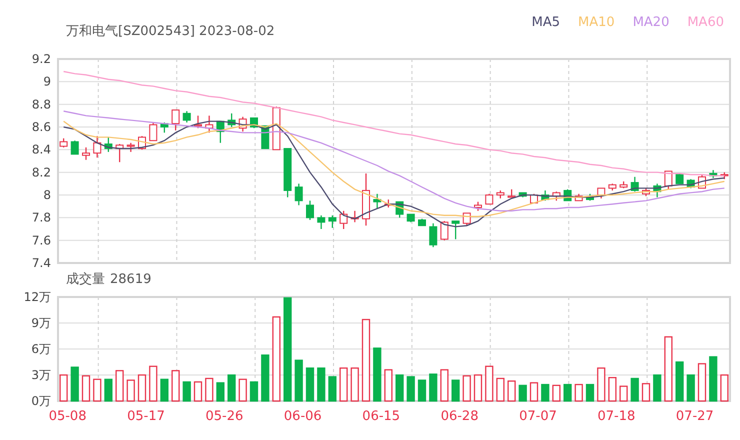  What do you see at coordinates (695, 416) in the screenshot?
I see `date-label: 07-27` at bounding box center [695, 416].